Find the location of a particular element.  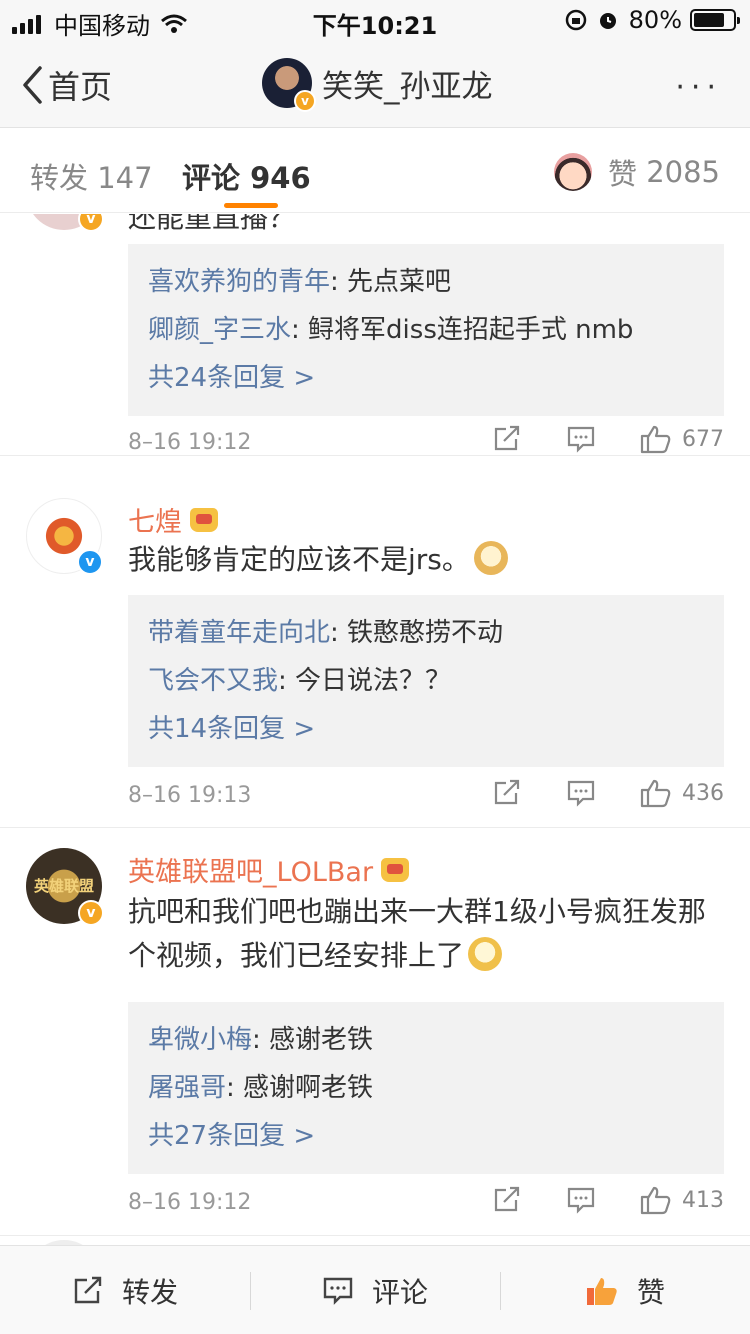

like-count: 413 is located at coordinates (703, 1200).